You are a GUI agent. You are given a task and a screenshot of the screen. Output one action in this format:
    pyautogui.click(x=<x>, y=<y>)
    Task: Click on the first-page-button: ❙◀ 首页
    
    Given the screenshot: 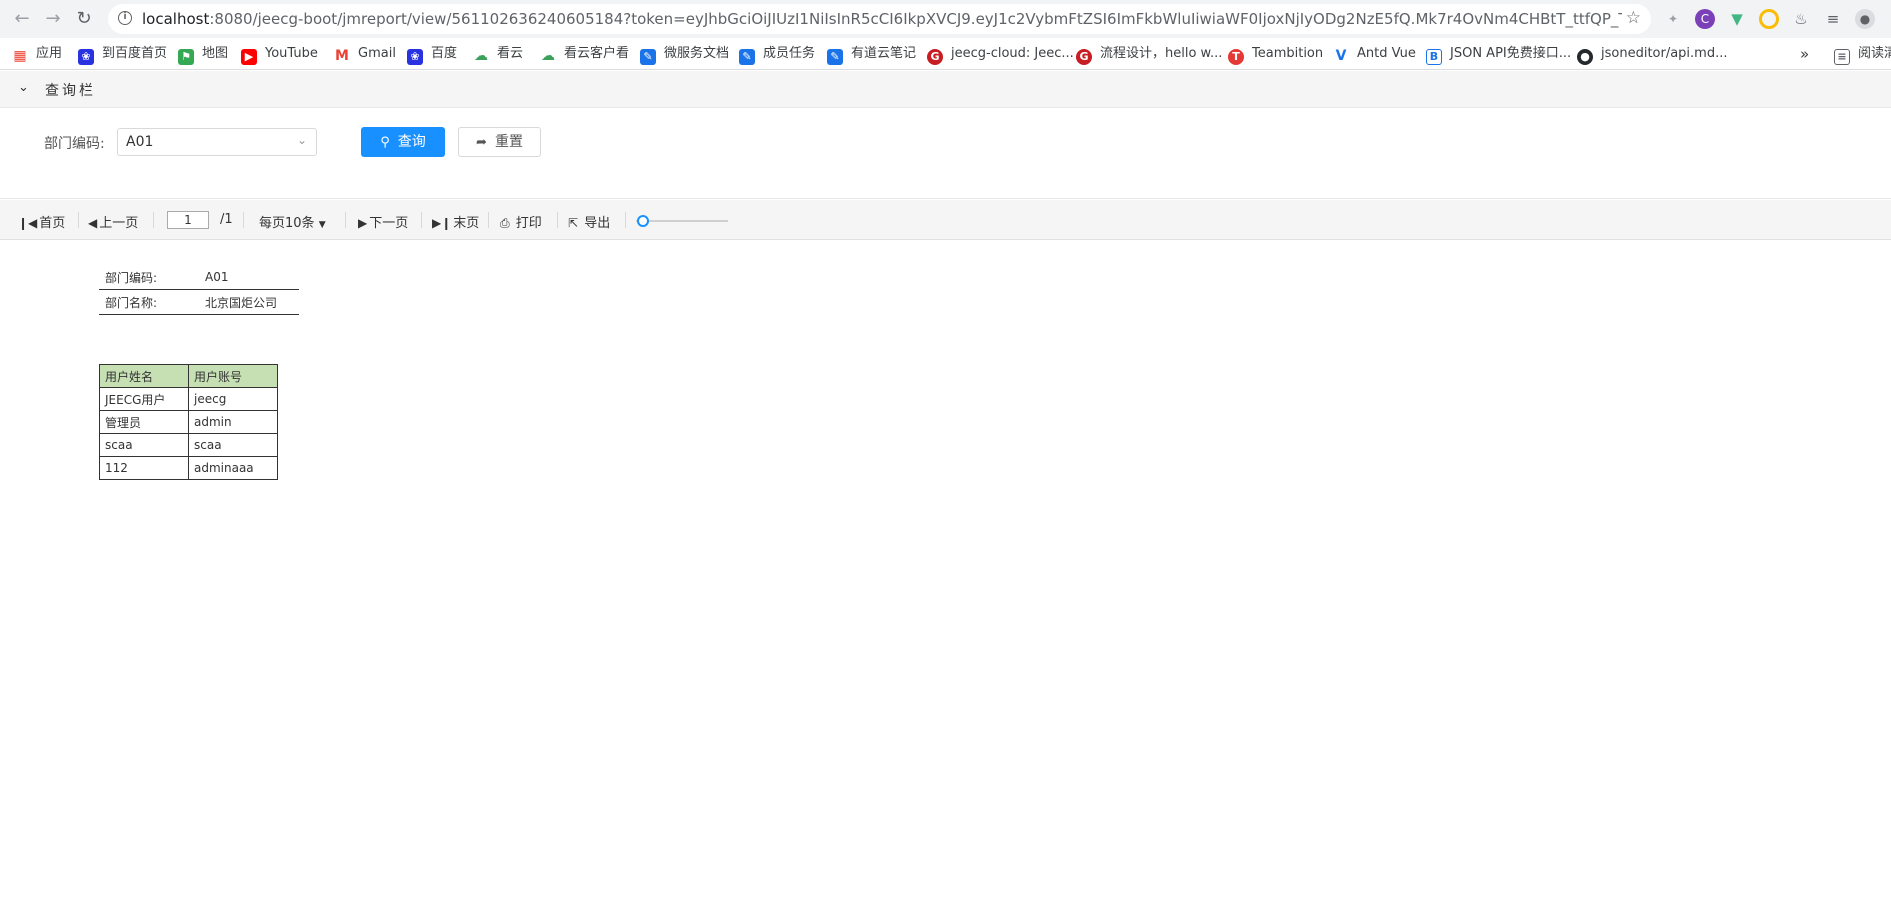 What is the action you would take?
    pyautogui.click(x=41, y=221)
    